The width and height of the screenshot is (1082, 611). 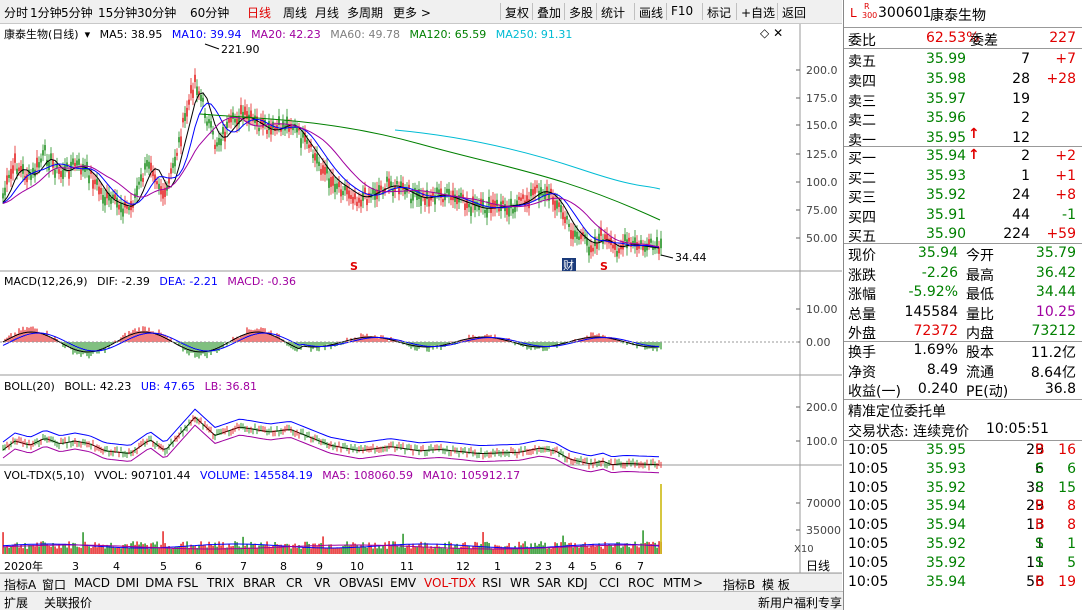 I want to click on indicator-tab-9: VR, so click(x=322, y=583).